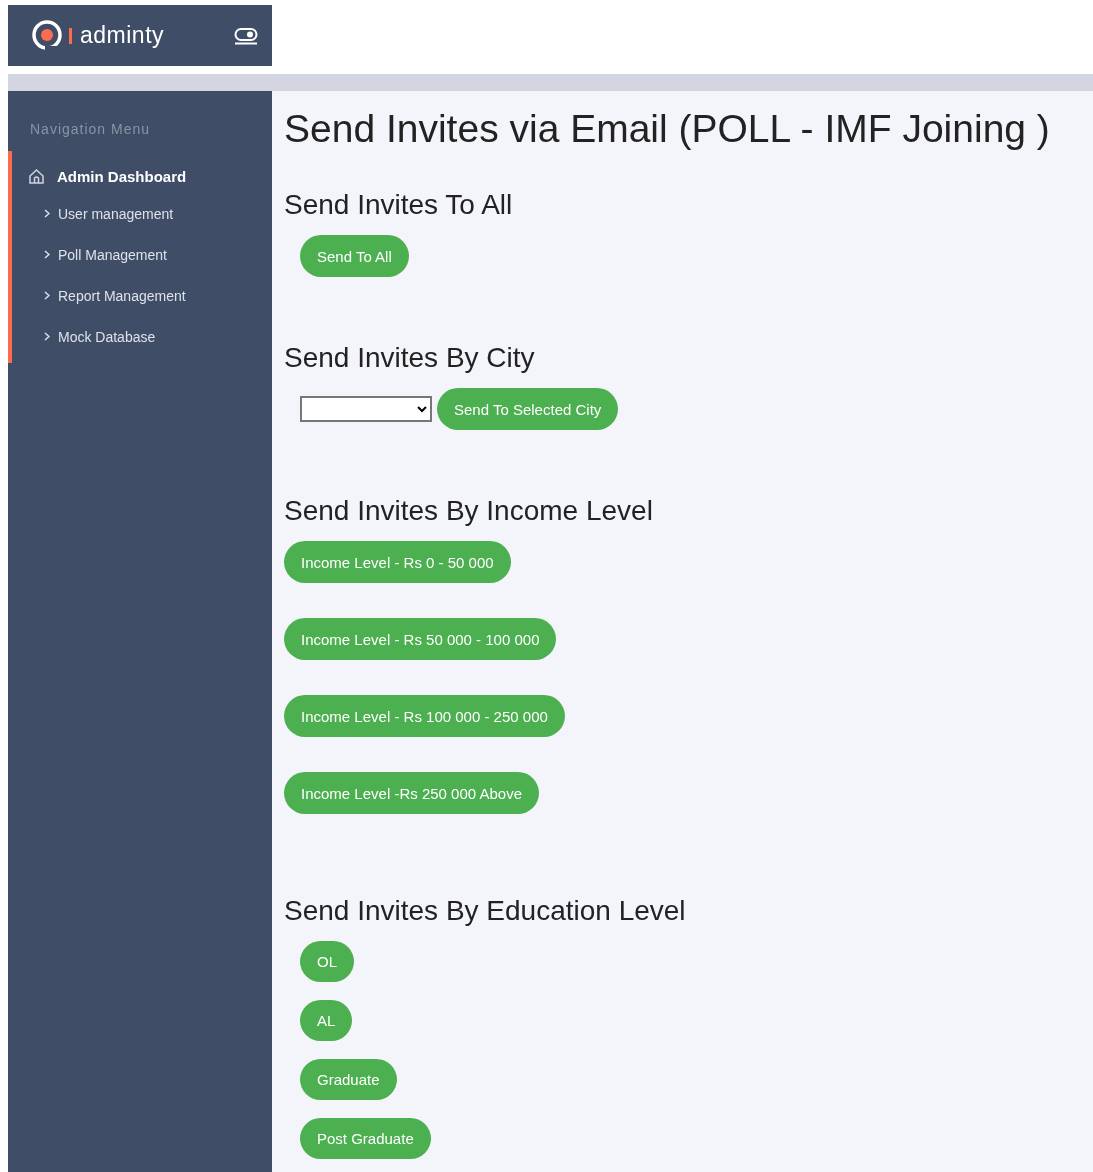  What do you see at coordinates (142, 213) in the screenshot?
I see `nav-subitem: User management` at bounding box center [142, 213].